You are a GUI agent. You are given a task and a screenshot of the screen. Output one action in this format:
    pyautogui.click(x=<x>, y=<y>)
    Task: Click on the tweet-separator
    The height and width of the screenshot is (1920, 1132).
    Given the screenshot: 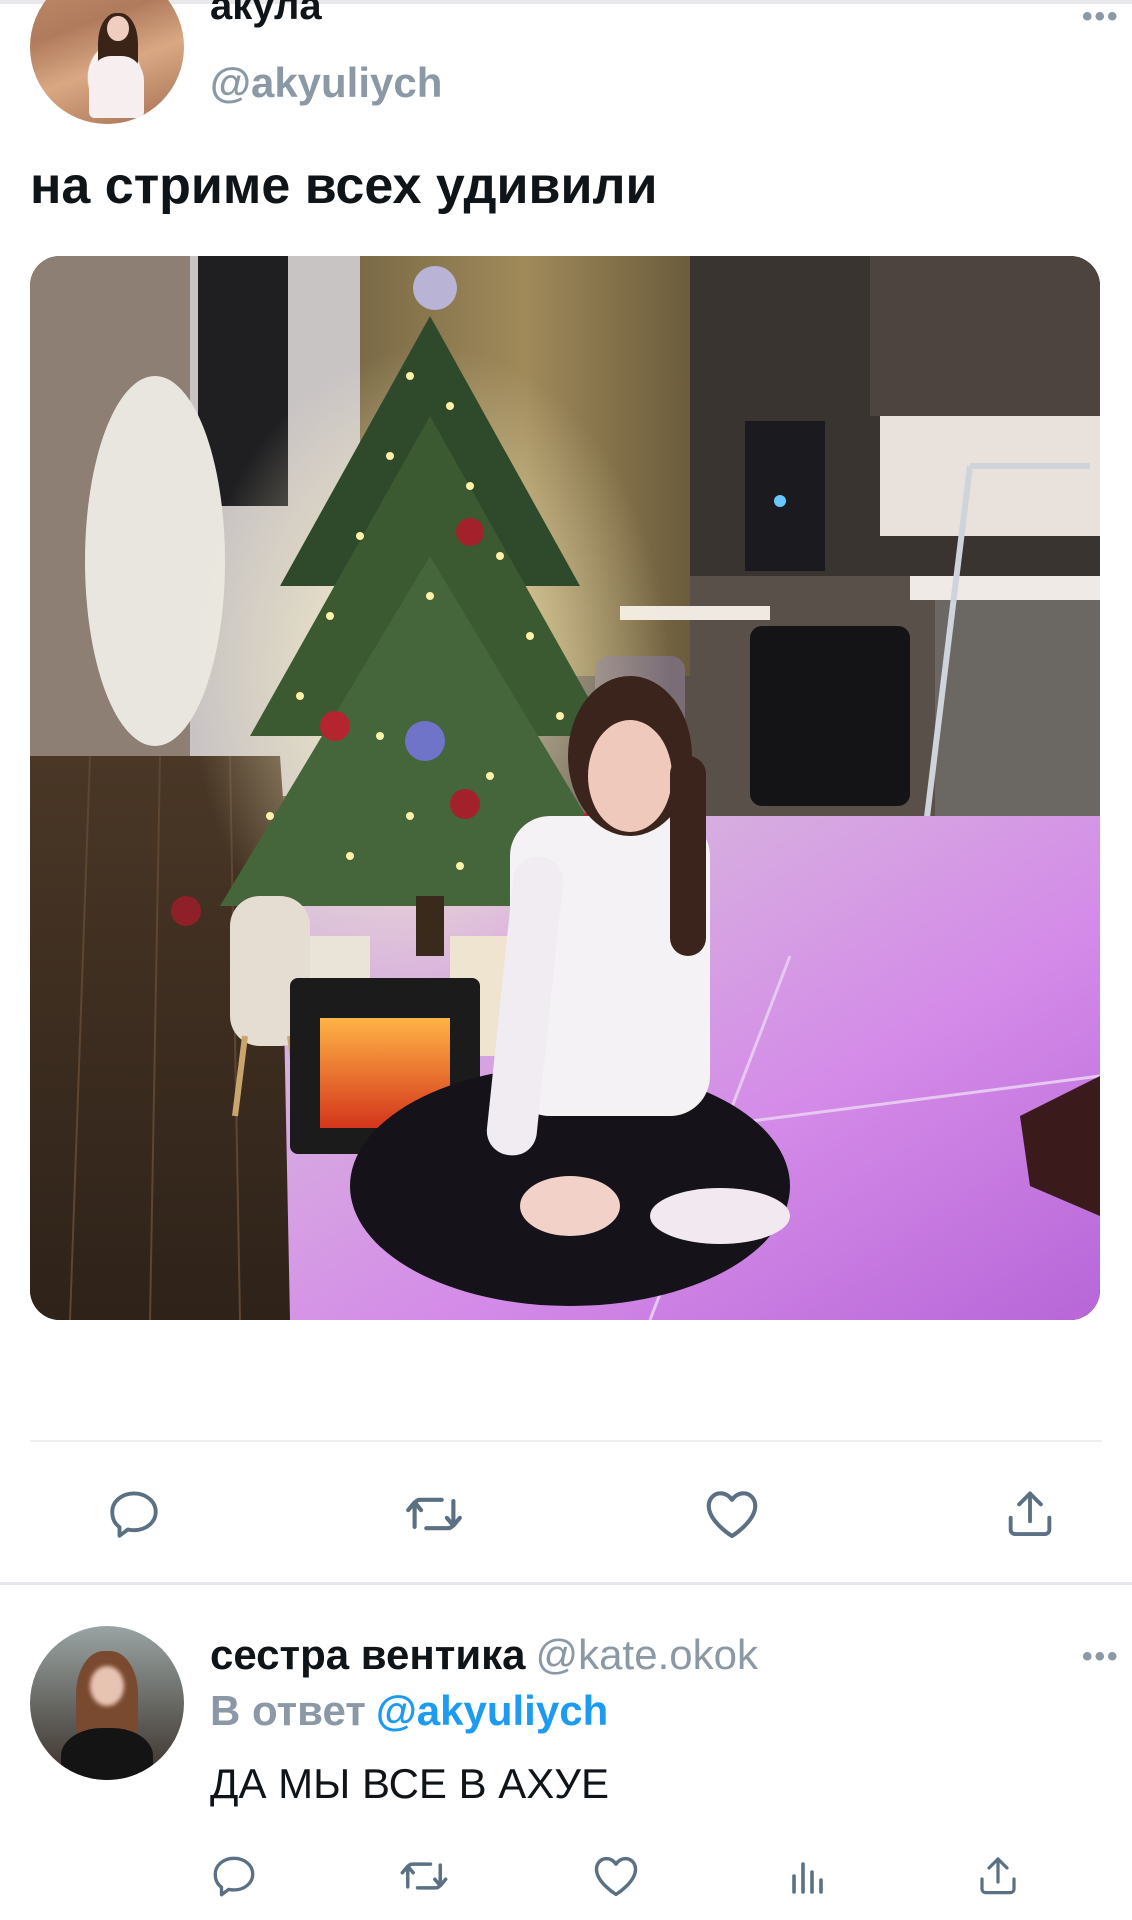 What is the action you would take?
    pyautogui.click(x=566, y=1583)
    